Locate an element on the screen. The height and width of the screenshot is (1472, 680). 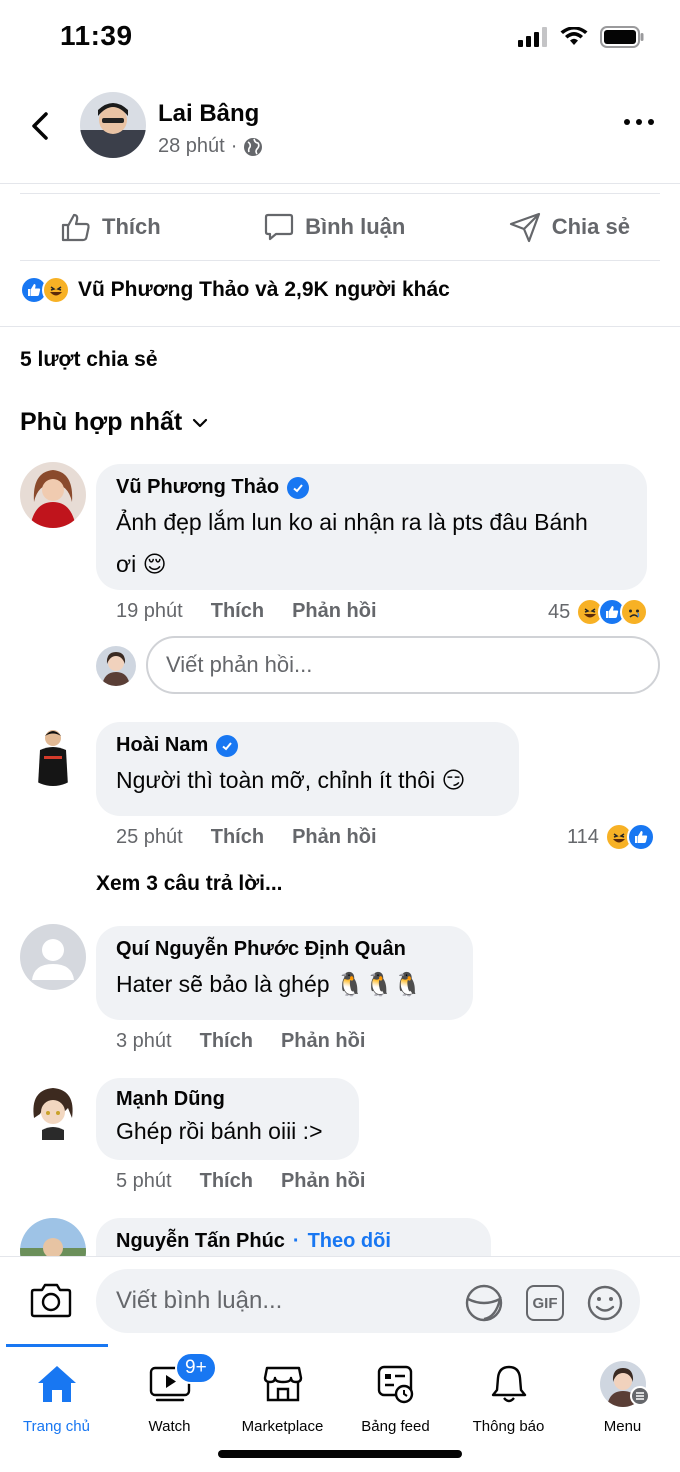
tab-feed: Bảng feed is located at coordinates (395, 1396).